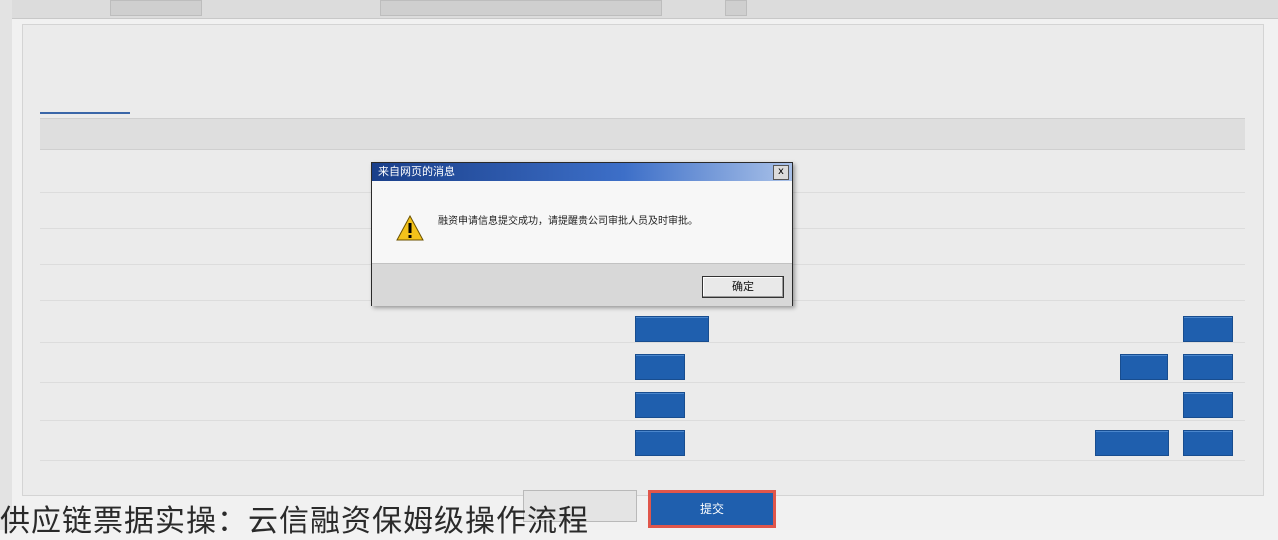 Image resolution: width=1278 pixels, height=540 pixels. I want to click on download-template-button, so click(1132, 443).